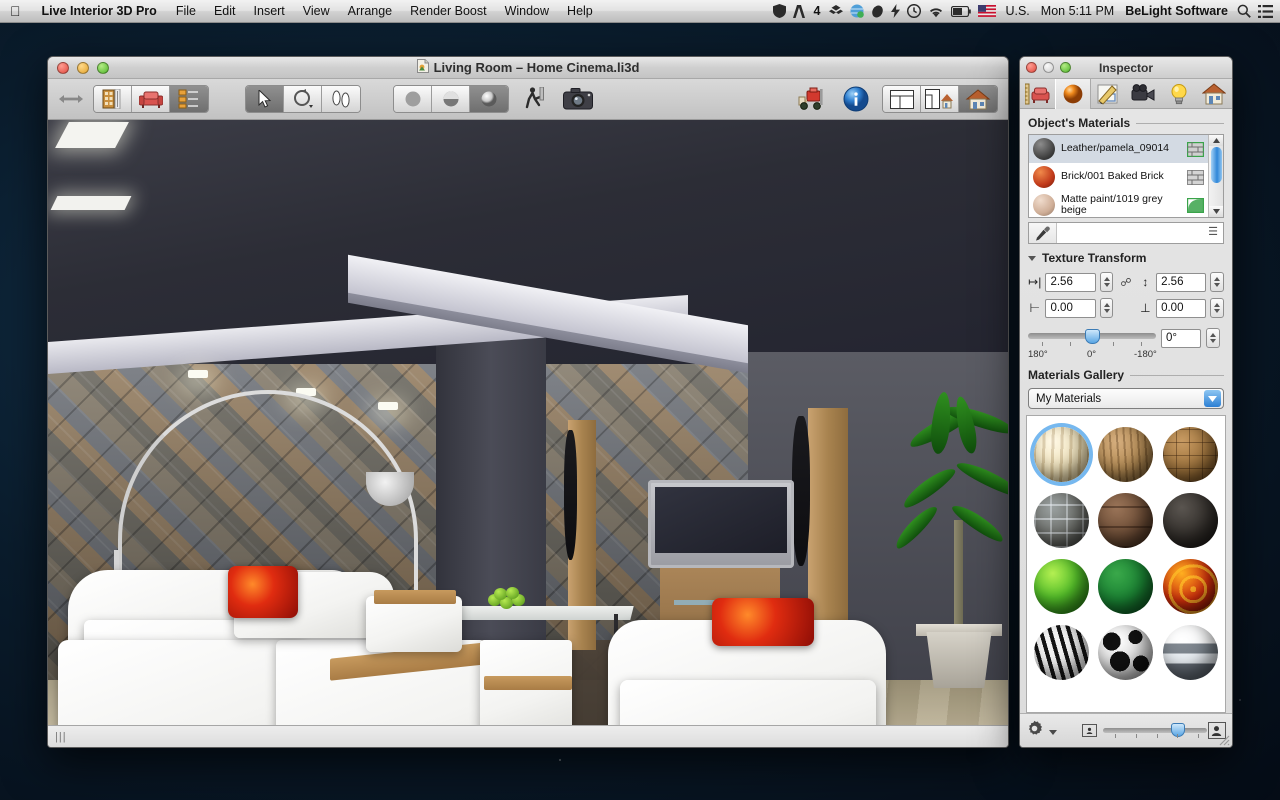 This screenshot has height=800, width=1280. I want to click on gallery-swatch-oak-wood, so click(1126, 454).